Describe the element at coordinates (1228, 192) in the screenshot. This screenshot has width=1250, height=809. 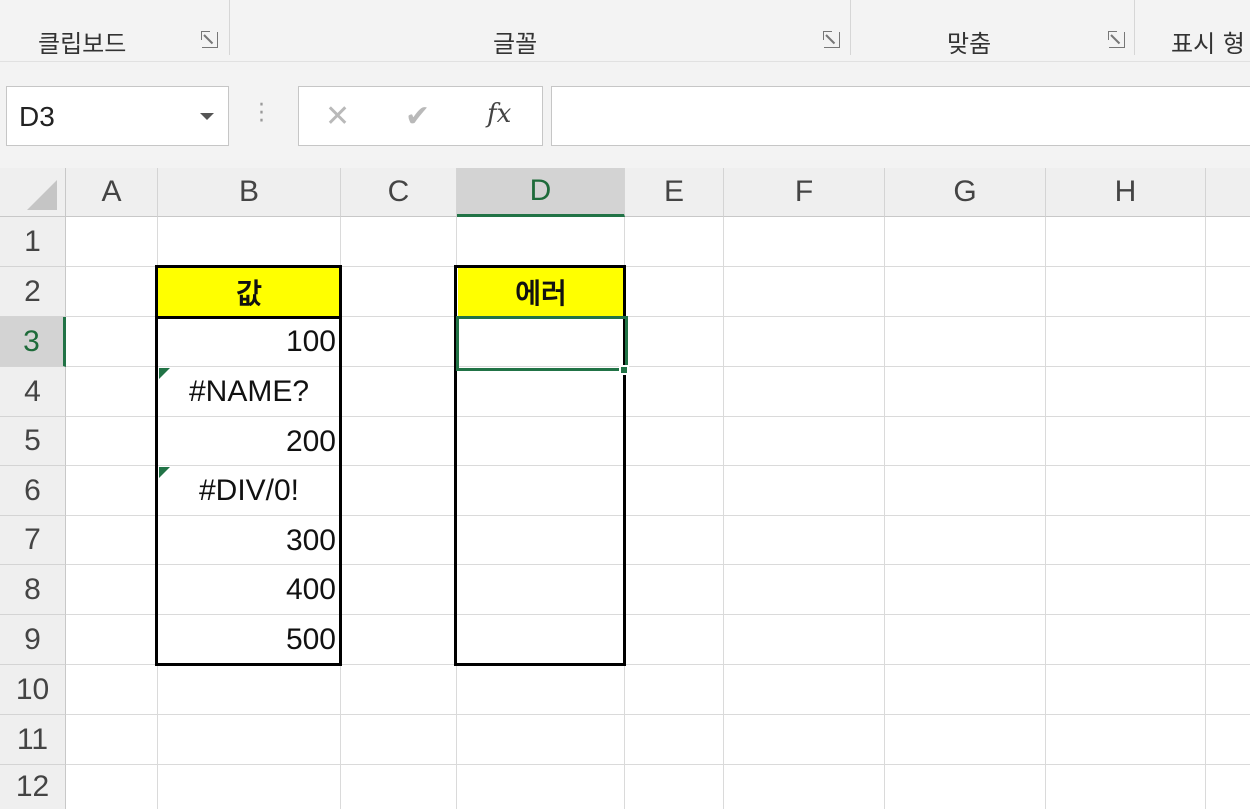
I see `column-header-next` at that location.